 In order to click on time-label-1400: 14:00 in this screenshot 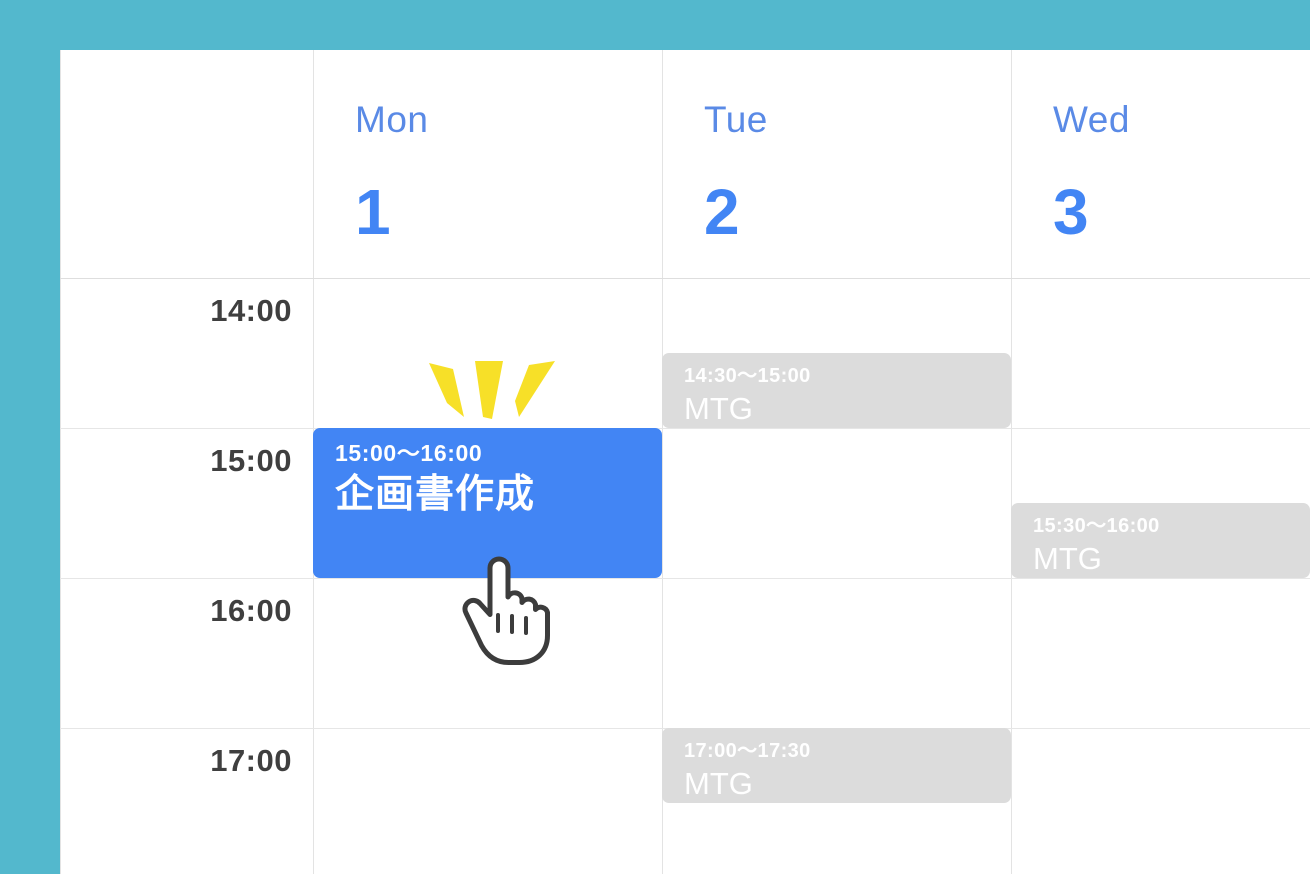, I will do `click(251, 310)`.